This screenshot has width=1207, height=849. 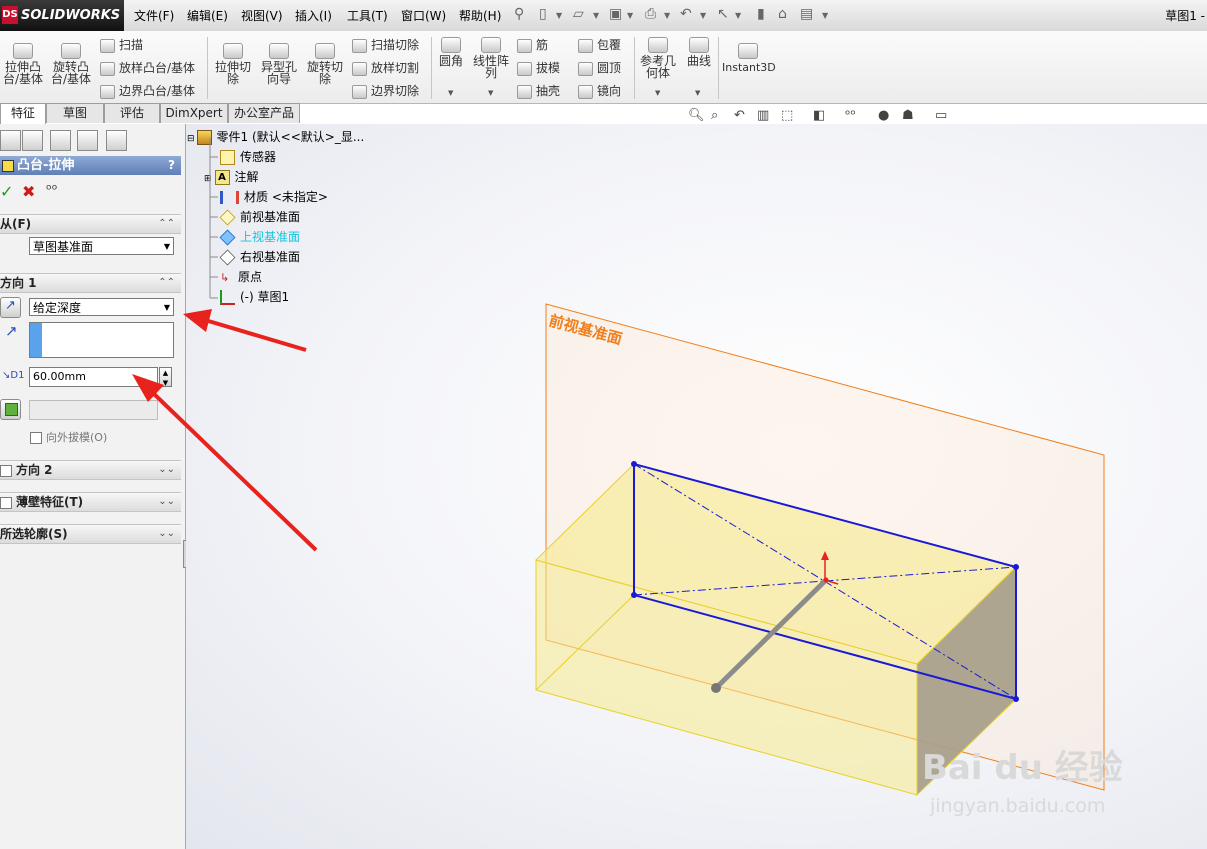 I want to click on baidu-watermark: Bai du 经验, so click(x=1022, y=768).